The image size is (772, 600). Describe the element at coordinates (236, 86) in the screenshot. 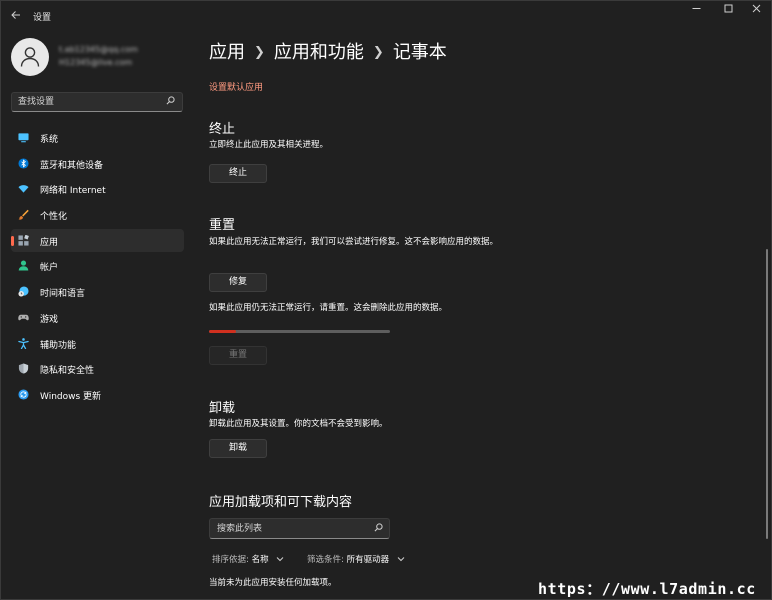

I see `default-apps-link: 设置默认应用` at that location.